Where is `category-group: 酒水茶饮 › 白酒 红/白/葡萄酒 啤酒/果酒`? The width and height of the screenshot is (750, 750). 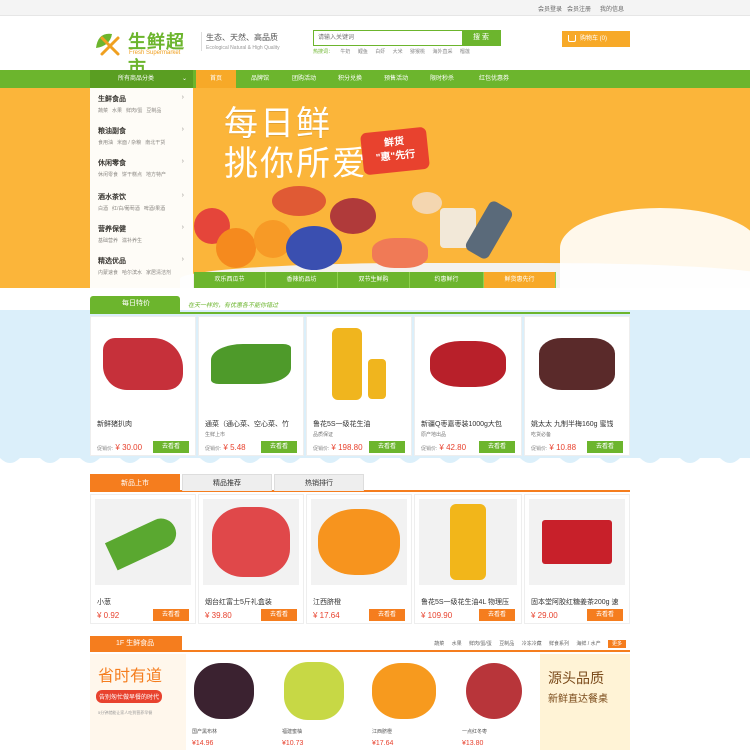 category-group: 酒水茶饮 › 白酒 红/白/葡萄酒 啤酒/果酒 is located at coordinates (143, 202).